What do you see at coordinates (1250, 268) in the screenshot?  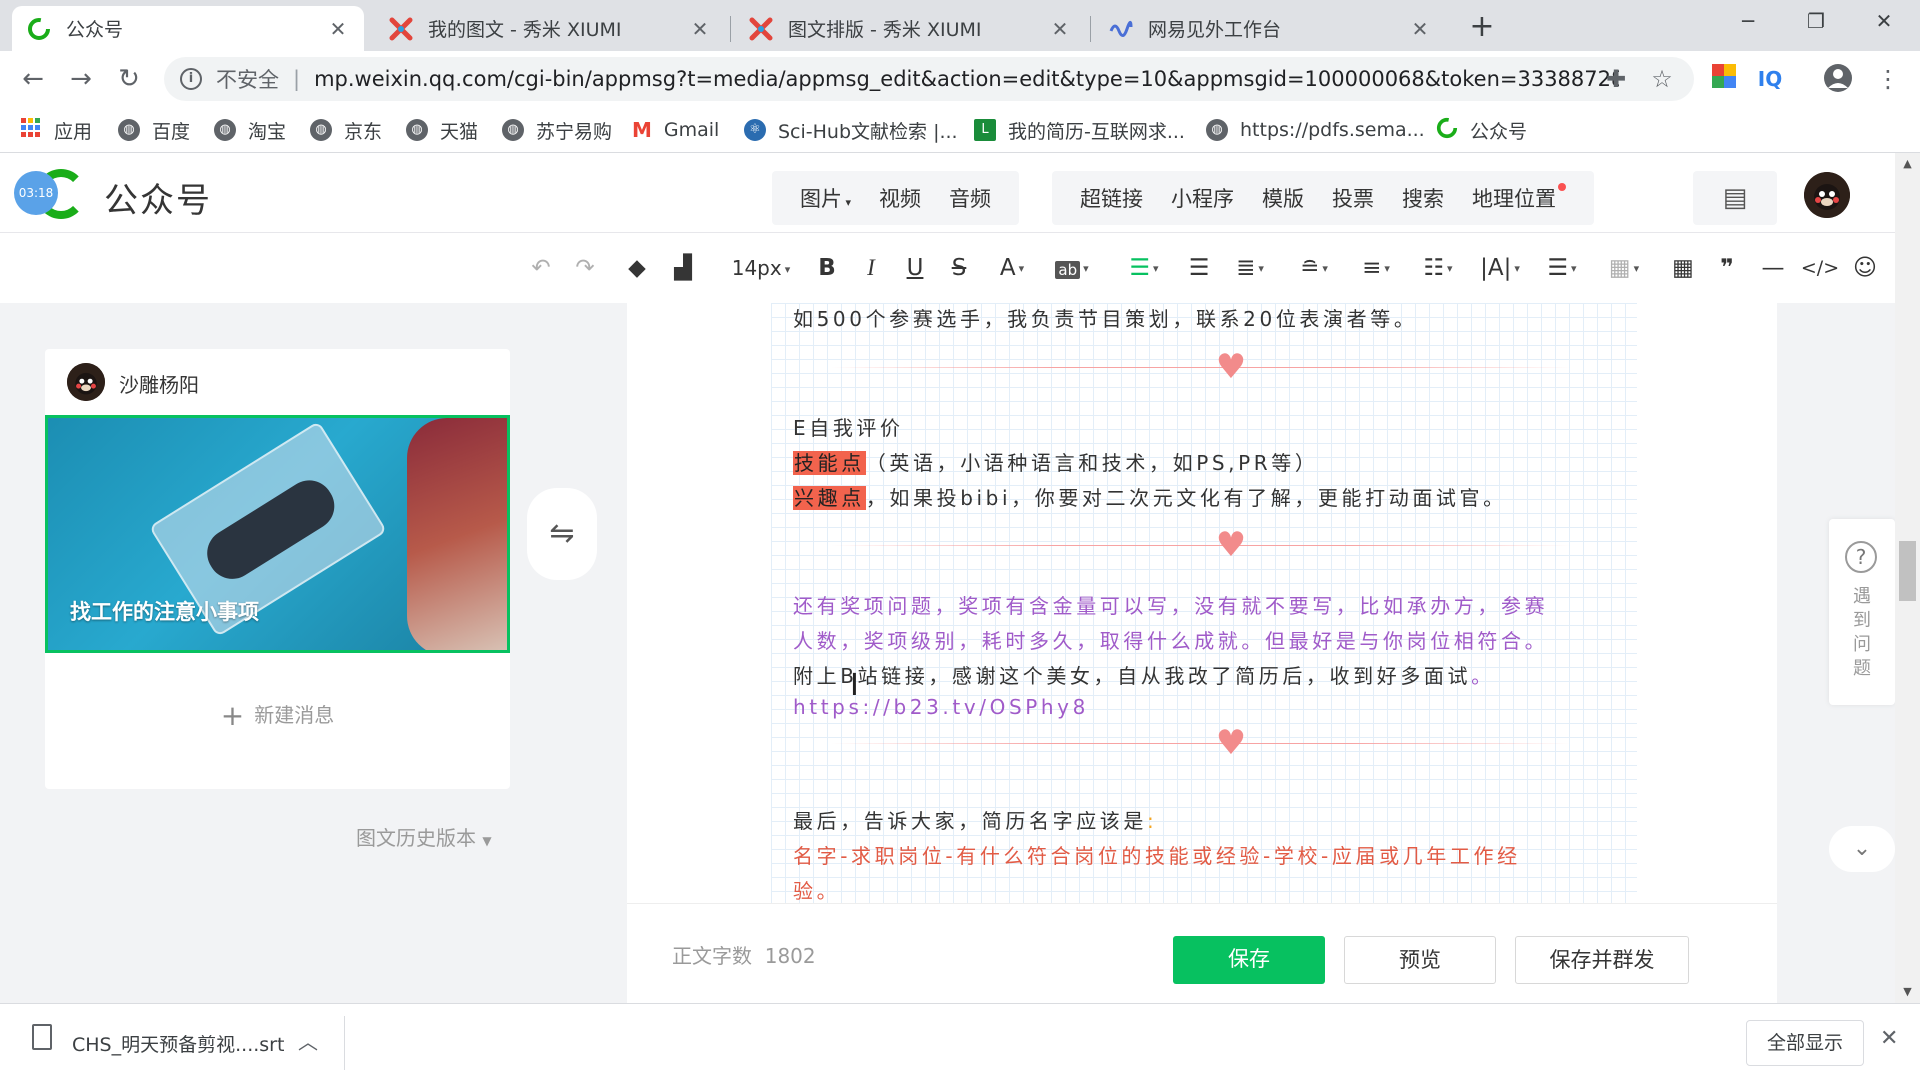 I see `indent-icon: ≣ ▾` at bounding box center [1250, 268].